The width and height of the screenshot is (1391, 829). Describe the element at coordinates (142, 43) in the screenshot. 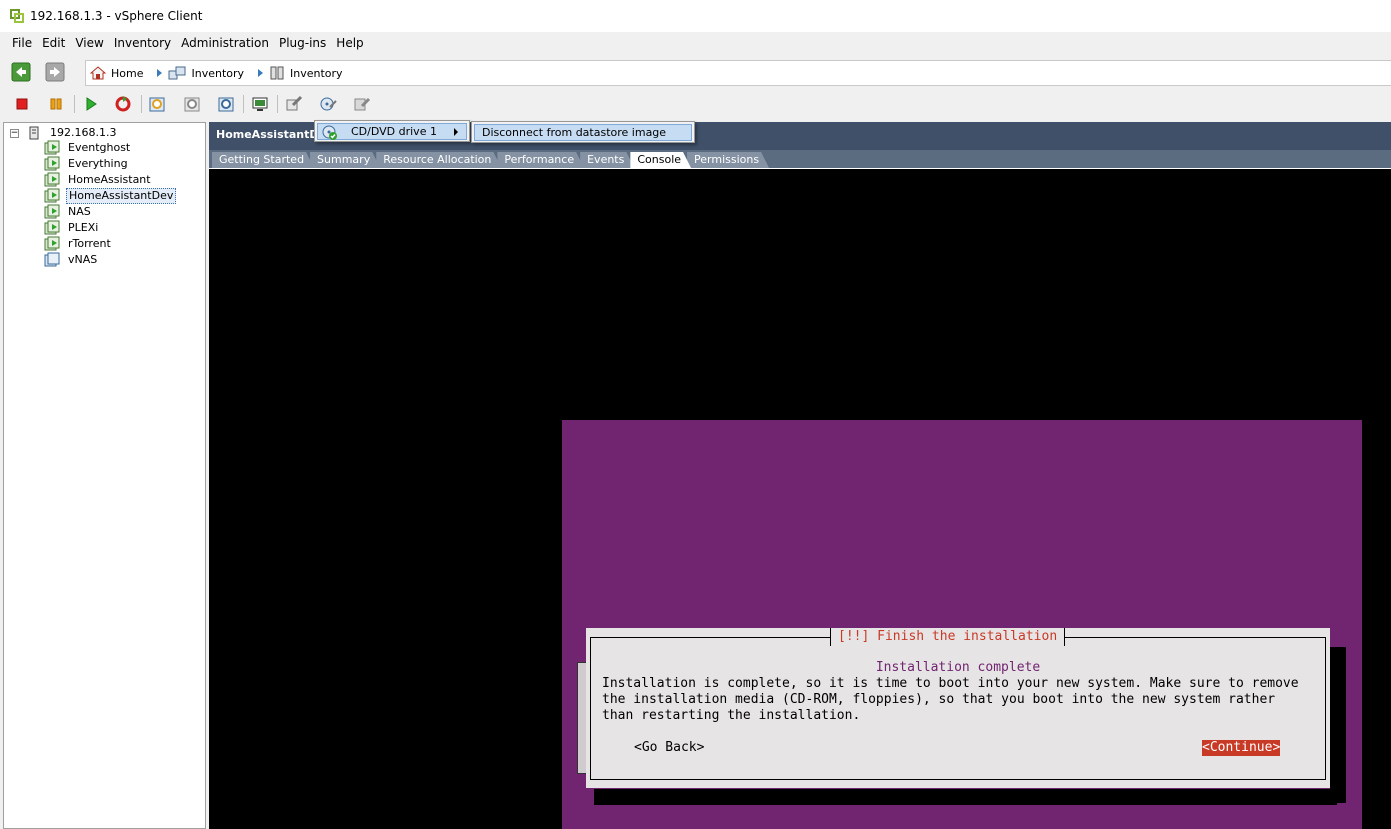

I see `menu-inventory: Inventory` at that location.